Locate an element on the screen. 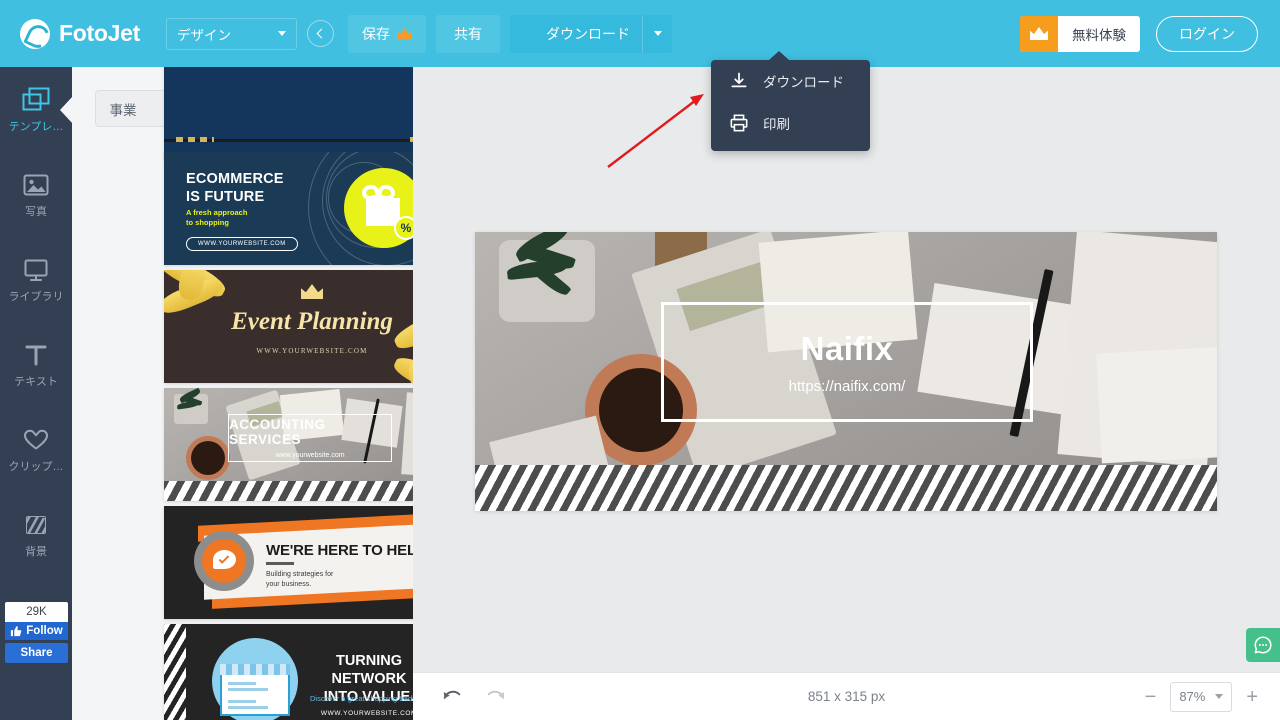 The height and width of the screenshot is (720, 1280). zoom-level-dropdown: 87% is located at coordinates (1201, 696).